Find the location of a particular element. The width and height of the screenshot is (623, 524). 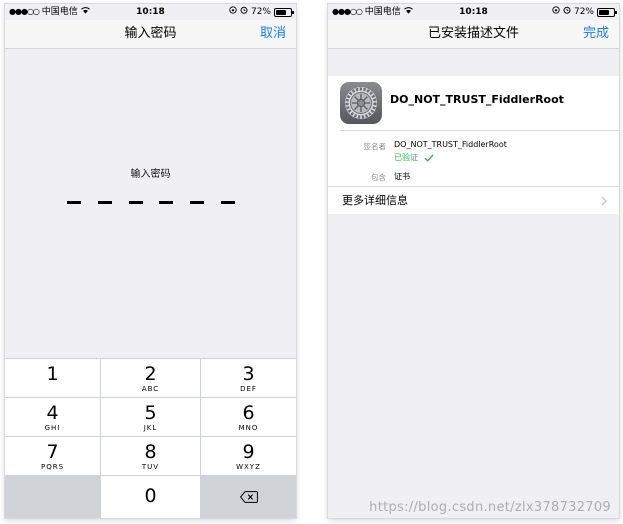

page-title: 已安装描述文件 is located at coordinates (473, 33).